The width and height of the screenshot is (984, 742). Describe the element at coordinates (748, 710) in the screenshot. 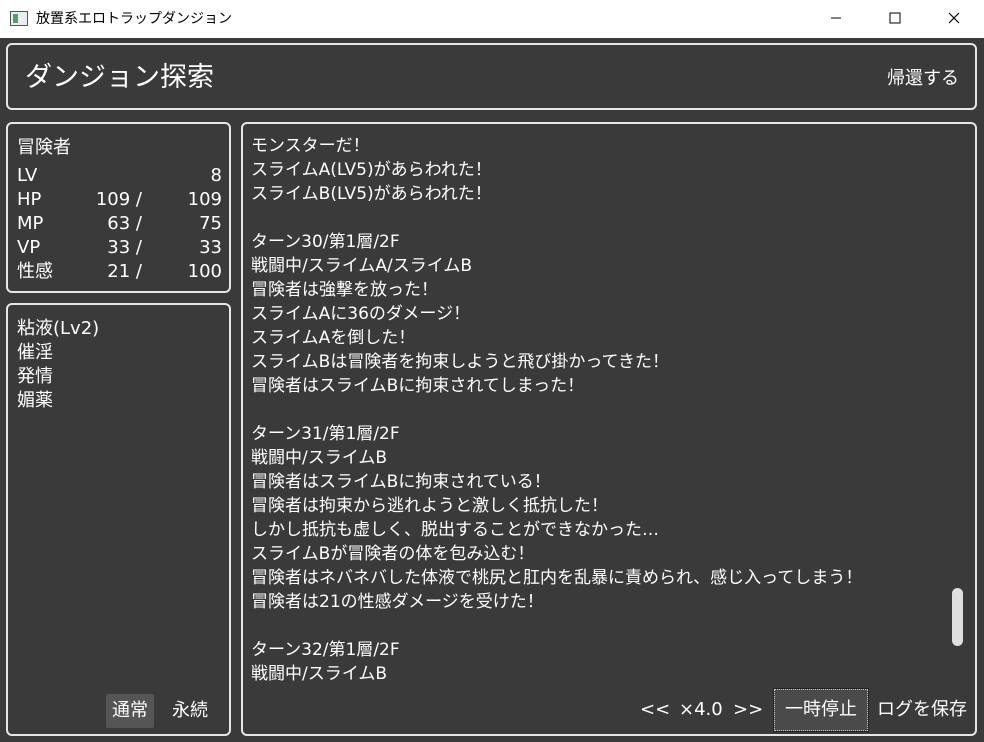

I see `speed-up-button: >>` at that location.